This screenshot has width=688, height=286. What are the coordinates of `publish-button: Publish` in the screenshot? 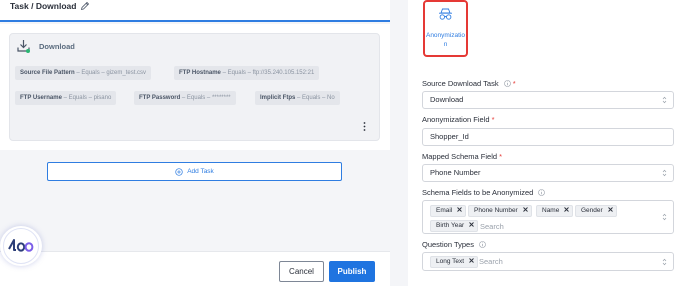 It's located at (352, 271).